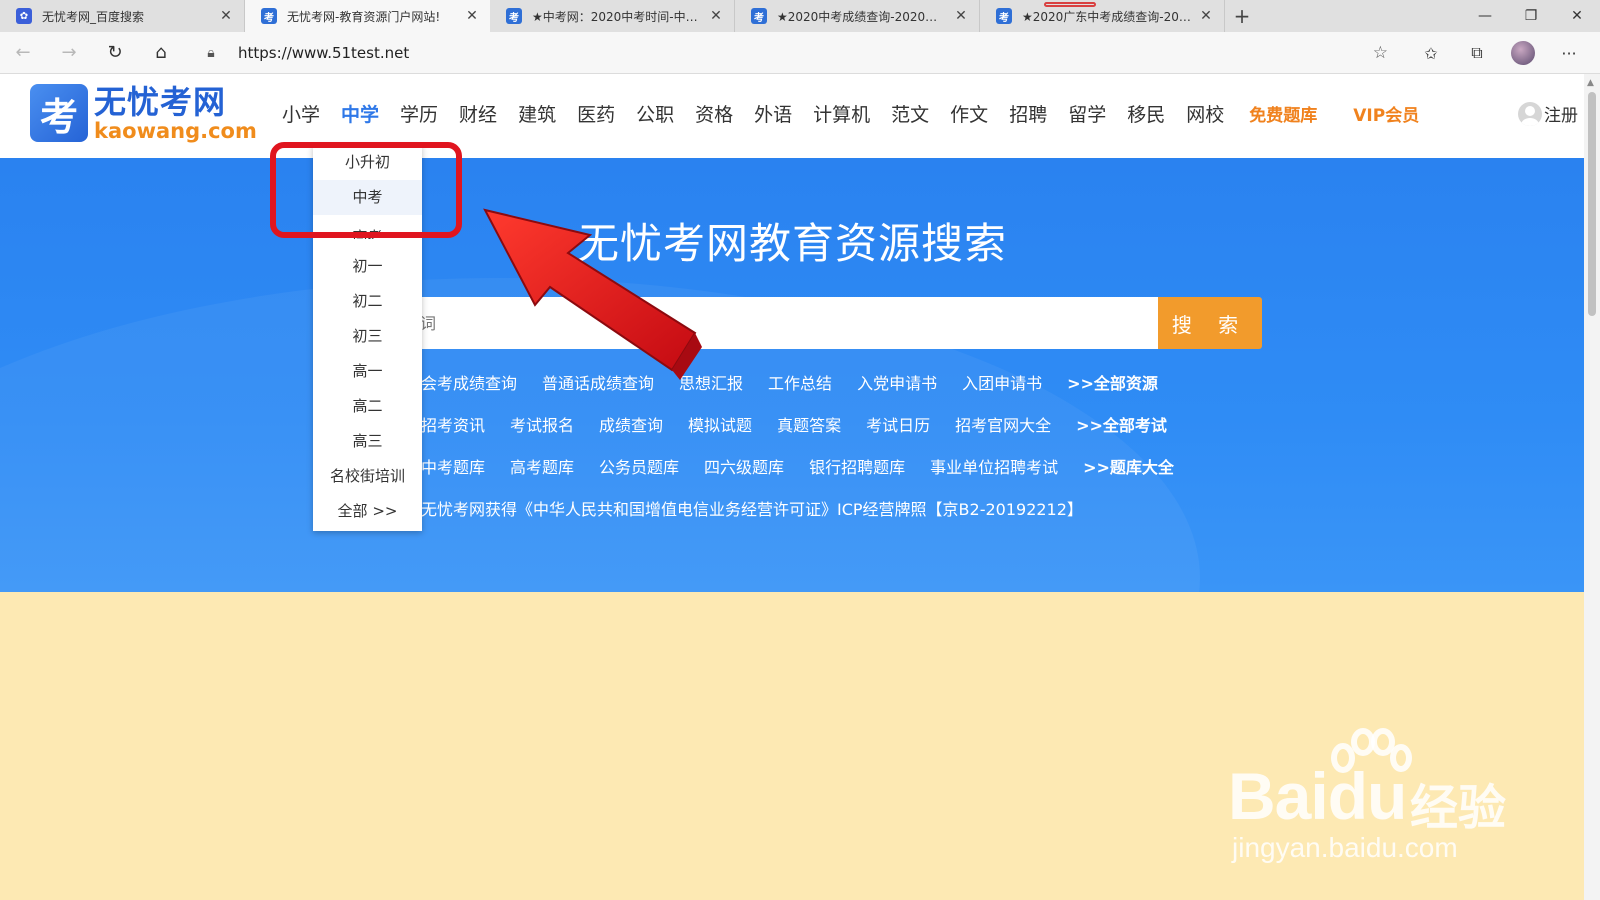 The image size is (1600, 900). I want to click on url-field: 🔒︎ https://www.51test.net ☆, so click(796, 53).